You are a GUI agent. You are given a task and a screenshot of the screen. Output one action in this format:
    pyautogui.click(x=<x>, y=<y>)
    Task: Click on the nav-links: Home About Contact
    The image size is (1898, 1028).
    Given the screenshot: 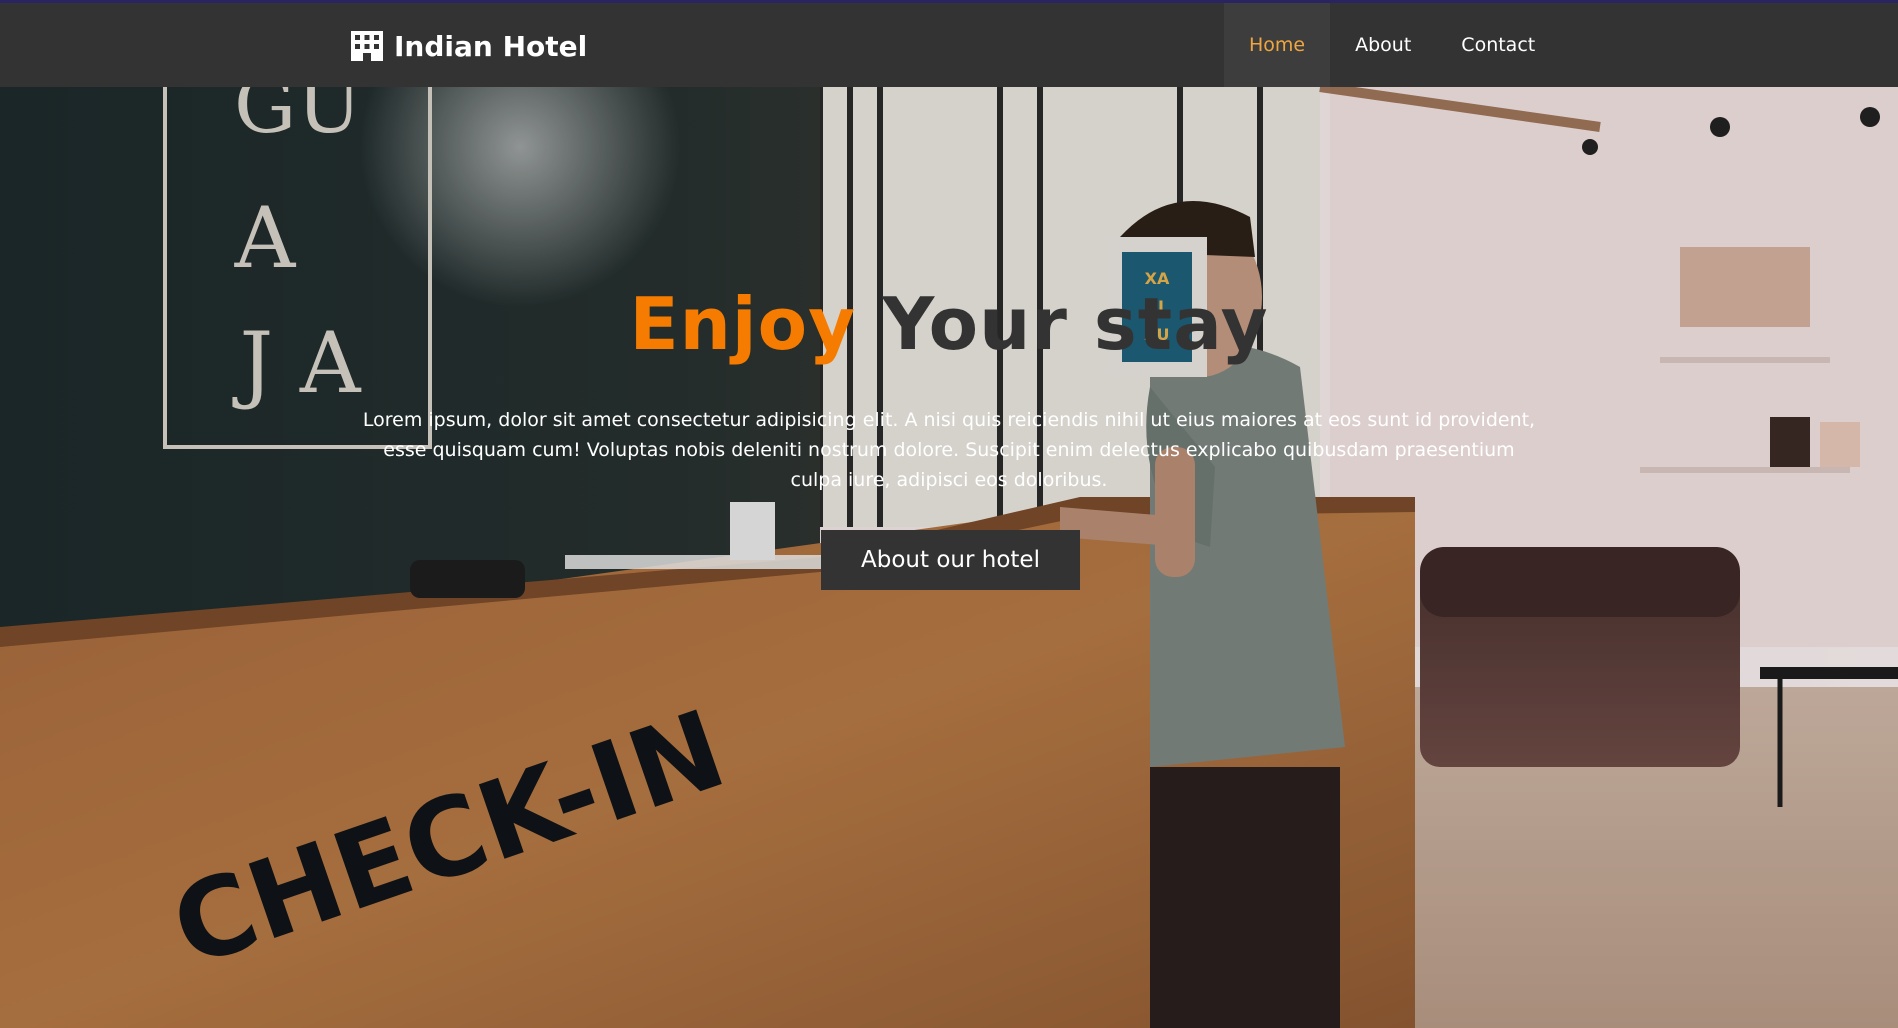 What is the action you would take?
    pyautogui.click(x=1392, y=45)
    